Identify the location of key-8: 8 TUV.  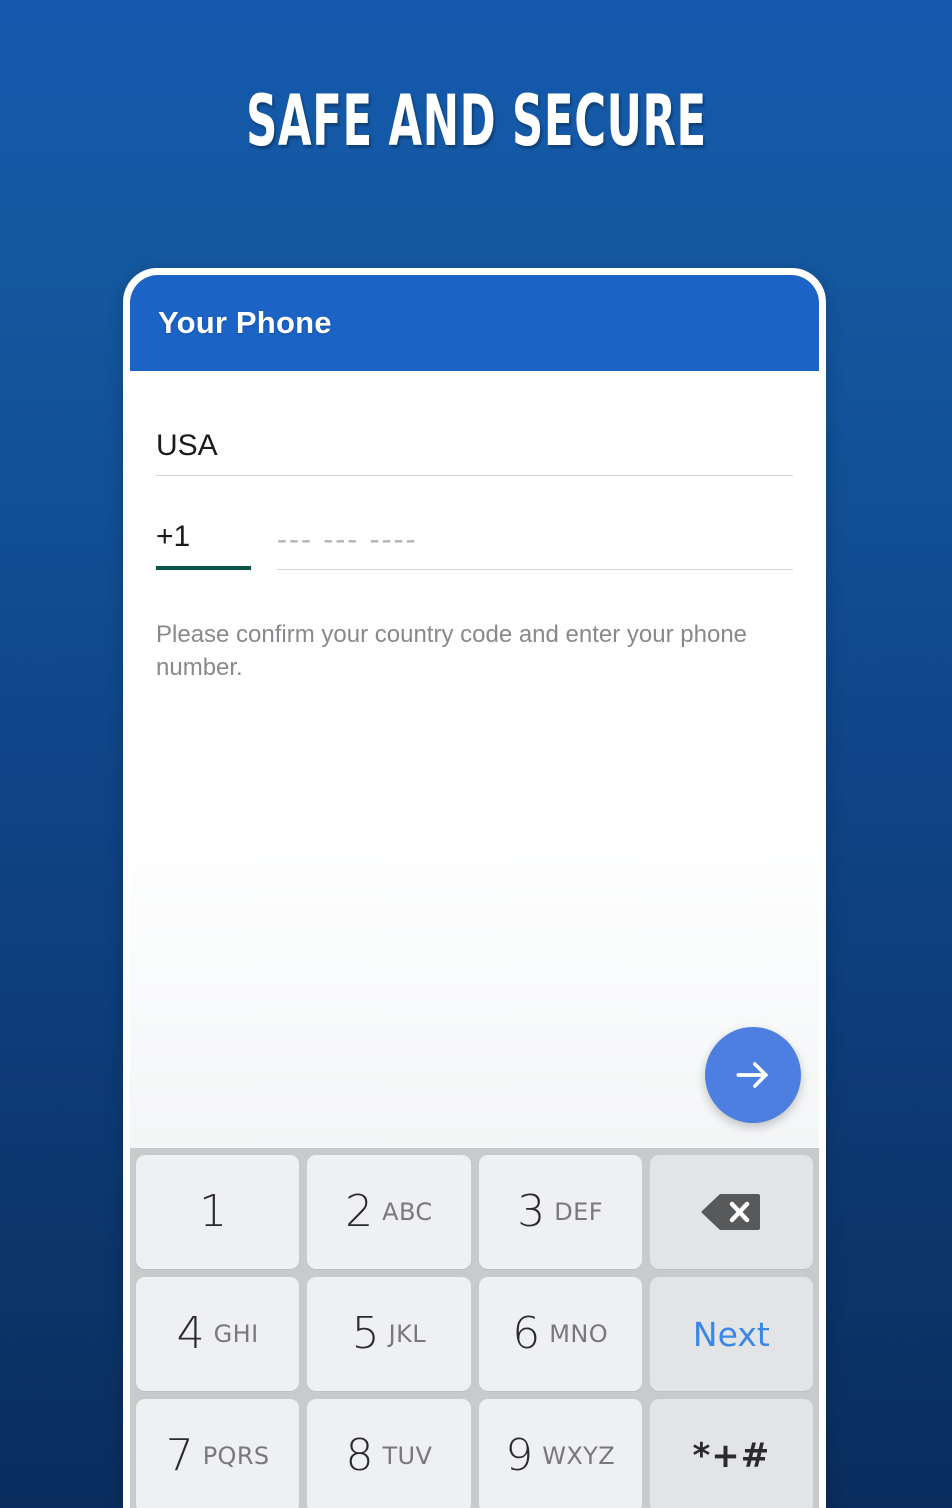
(389, 1453).